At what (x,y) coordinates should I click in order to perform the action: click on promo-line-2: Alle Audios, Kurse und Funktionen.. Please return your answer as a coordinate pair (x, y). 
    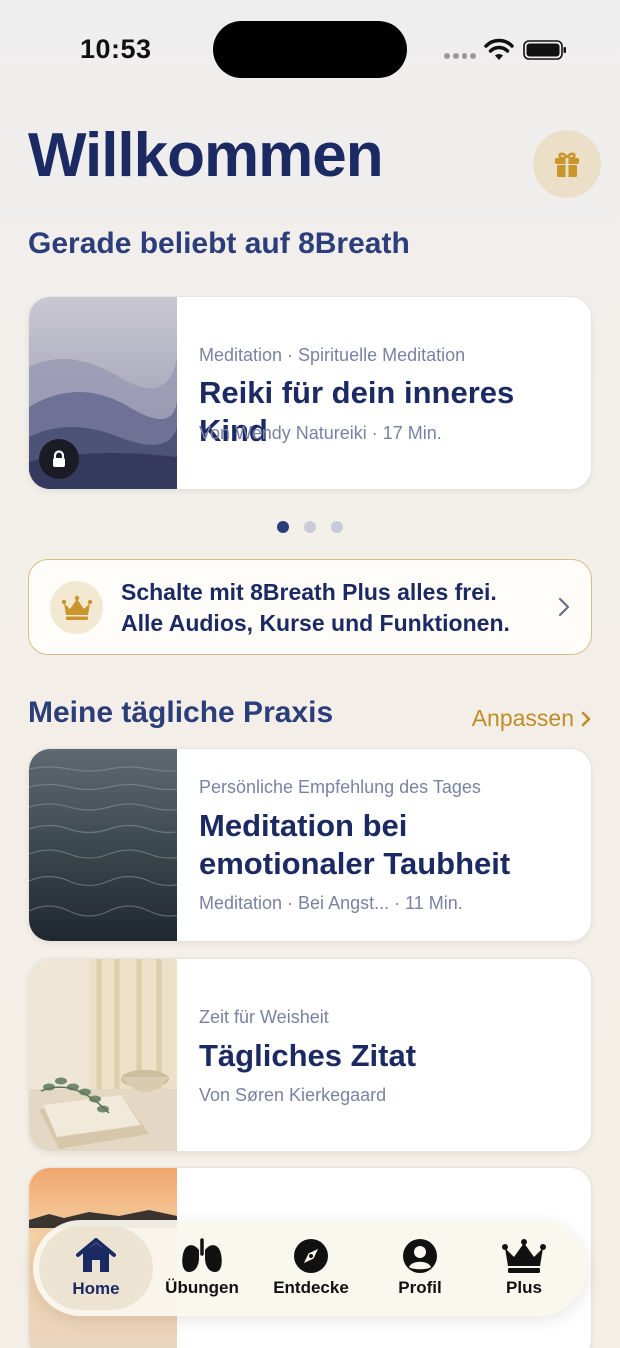
    Looking at the image, I should click on (315, 623).